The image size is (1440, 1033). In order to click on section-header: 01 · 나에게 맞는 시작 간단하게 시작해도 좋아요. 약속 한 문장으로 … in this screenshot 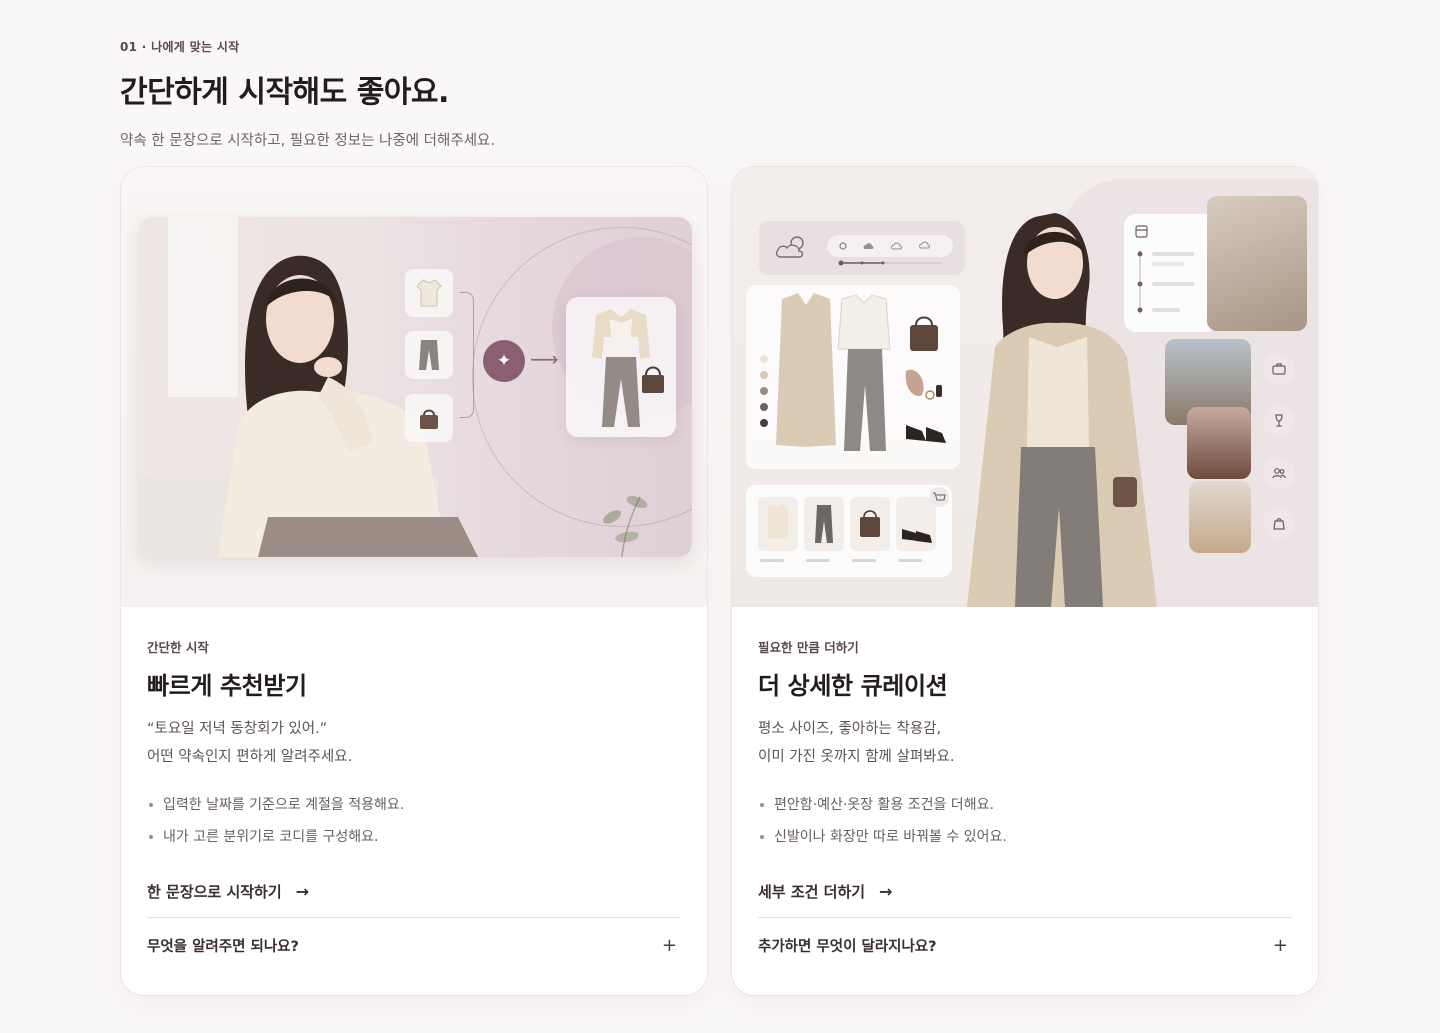, I will do `click(570, 94)`.